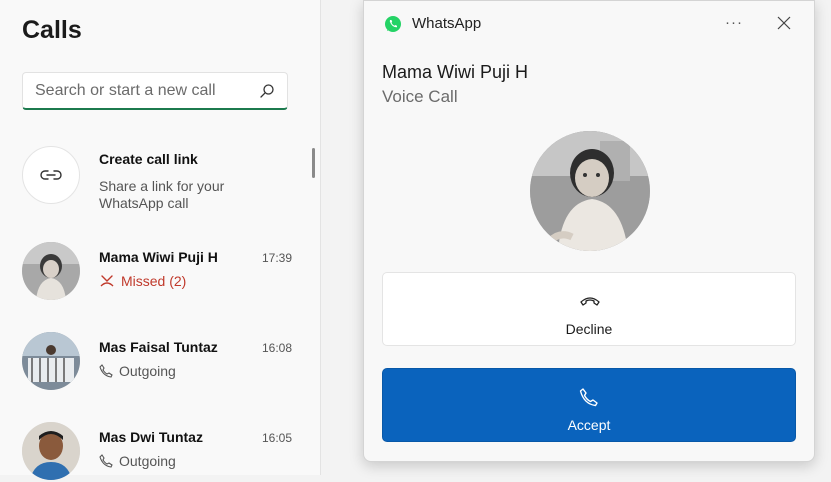 This screenshot has width=831, height=482. I want to click on caller-name: Mama Wiwi Puji H, so click(455, 72).